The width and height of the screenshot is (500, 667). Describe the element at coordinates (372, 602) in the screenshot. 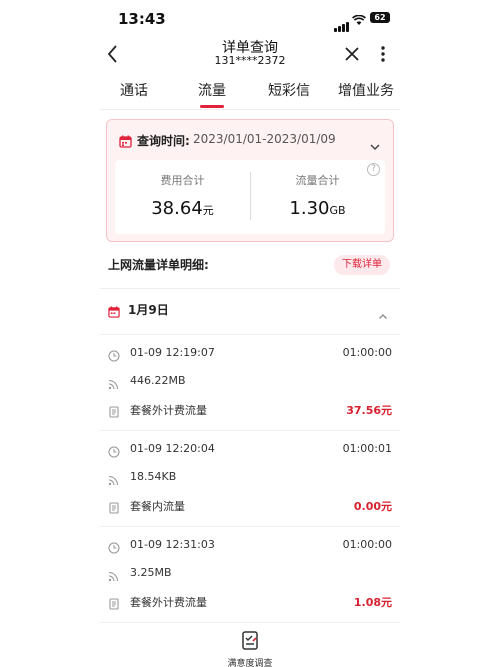

I see `record-fee: 1.08元` at that location.